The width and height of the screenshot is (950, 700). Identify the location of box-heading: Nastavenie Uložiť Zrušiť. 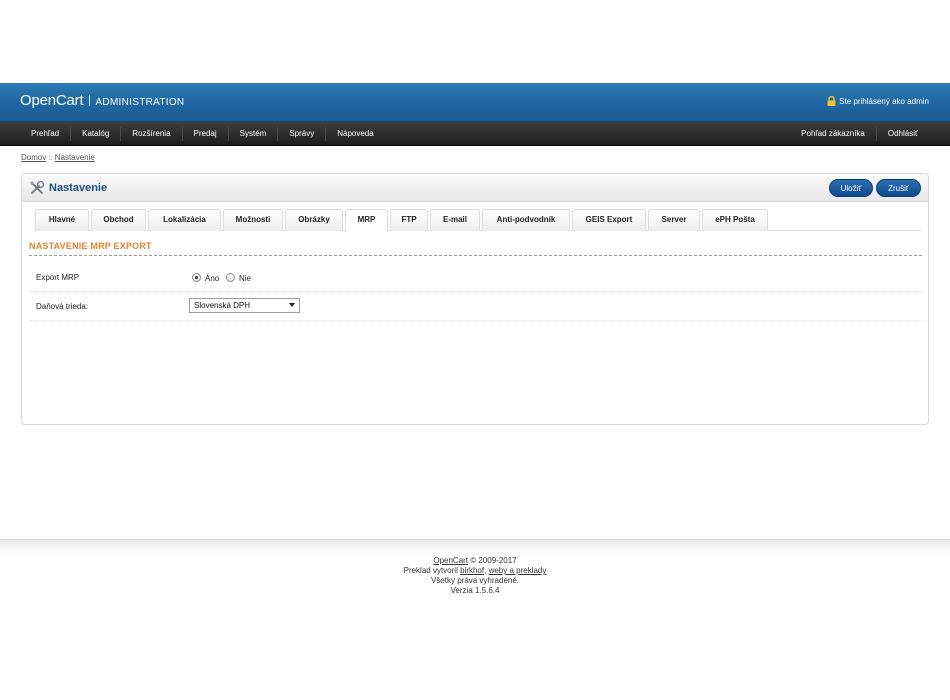
(475, 188).